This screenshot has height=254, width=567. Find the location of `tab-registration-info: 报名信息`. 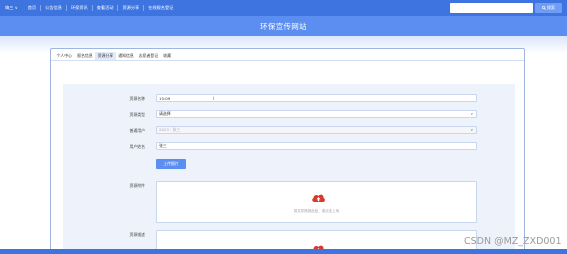

tab-registration-info: 报名信息 is located at coordinates (85, 56).